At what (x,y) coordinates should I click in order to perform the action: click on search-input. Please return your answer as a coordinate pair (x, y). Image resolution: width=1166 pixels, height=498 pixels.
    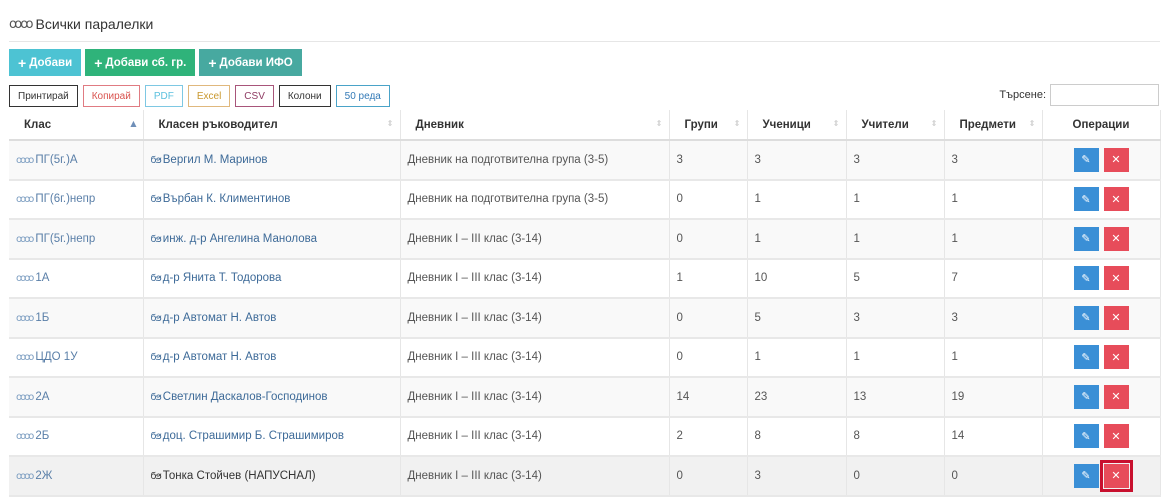
    Looking at the image, I should click on (1104, 95).